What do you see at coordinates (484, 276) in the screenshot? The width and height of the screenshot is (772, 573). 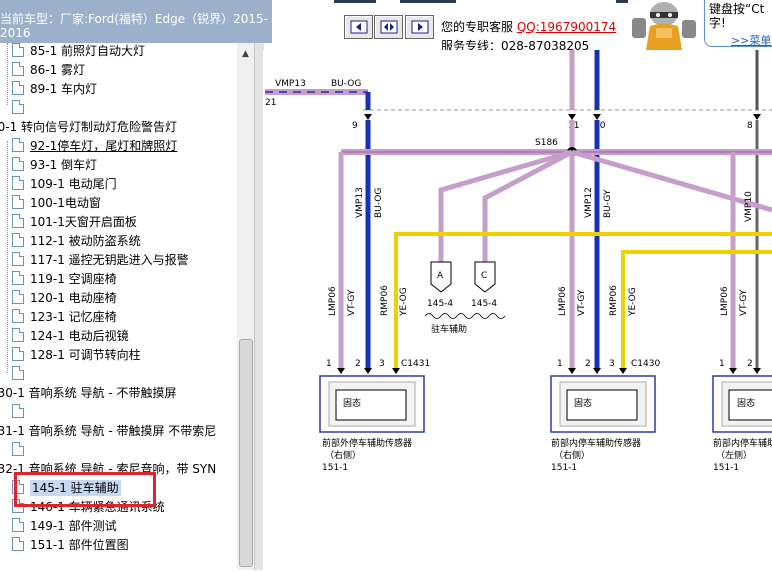 I see `connector-c-label: C` at bounding box center [484, 276].